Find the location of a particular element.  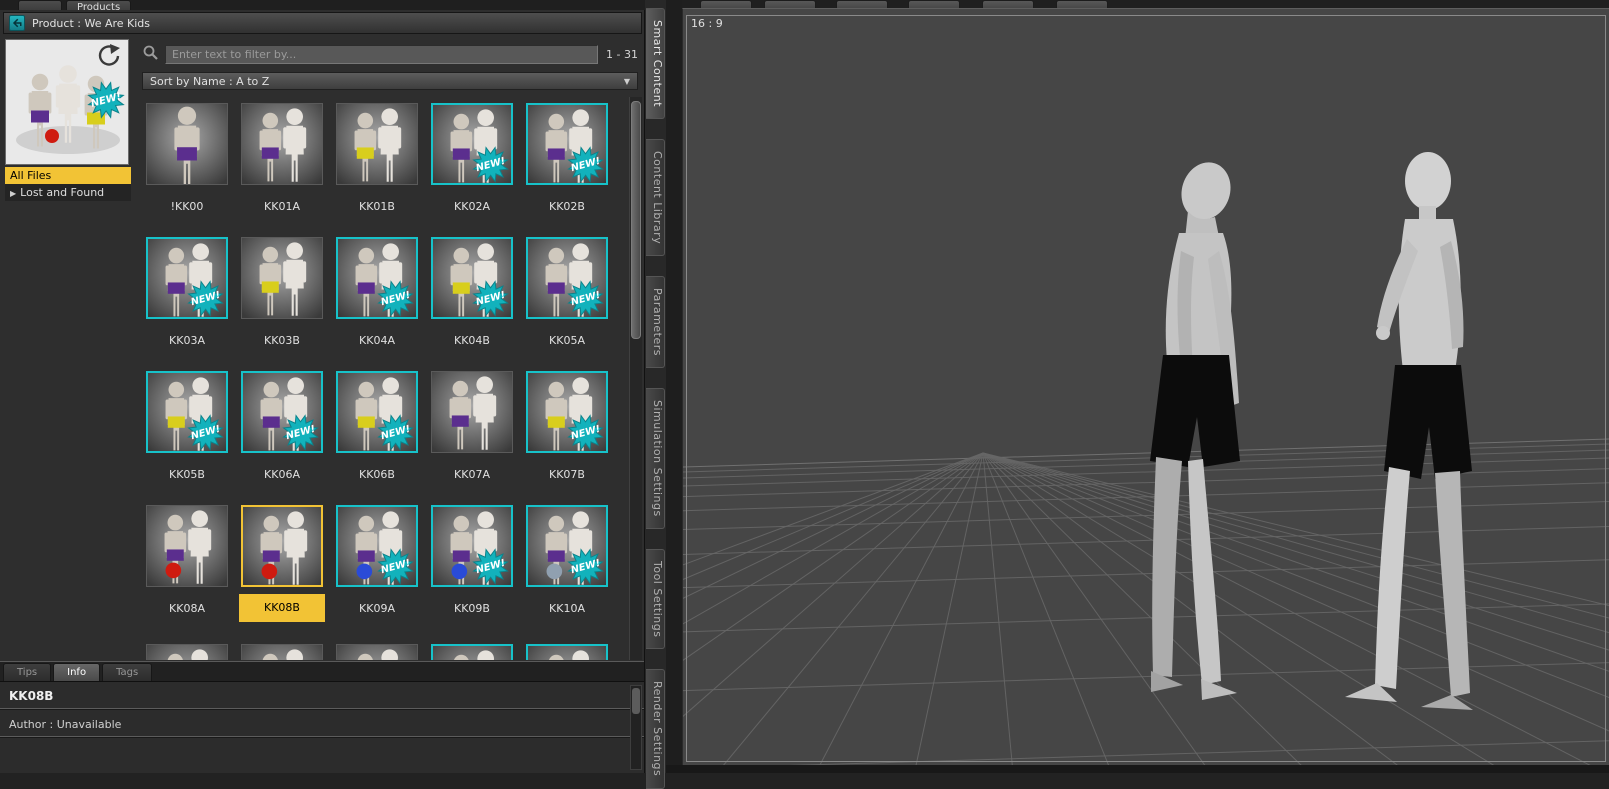

asset-item-kk03b: KK03B is located at coordinates (282, 293).